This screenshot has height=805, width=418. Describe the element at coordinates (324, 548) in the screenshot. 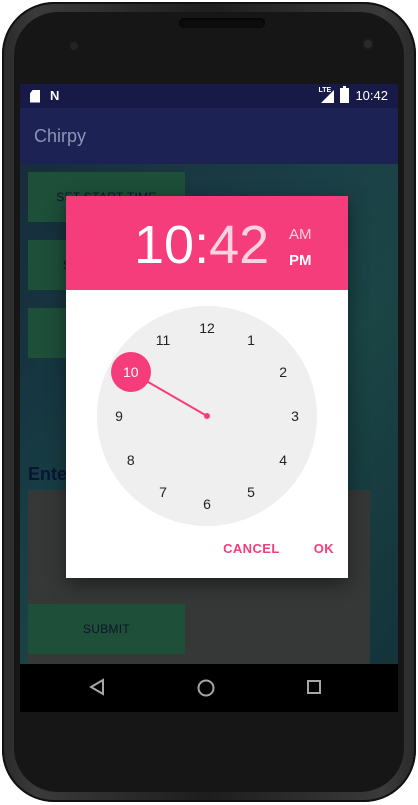

I see `ok-button: OK` at that location.